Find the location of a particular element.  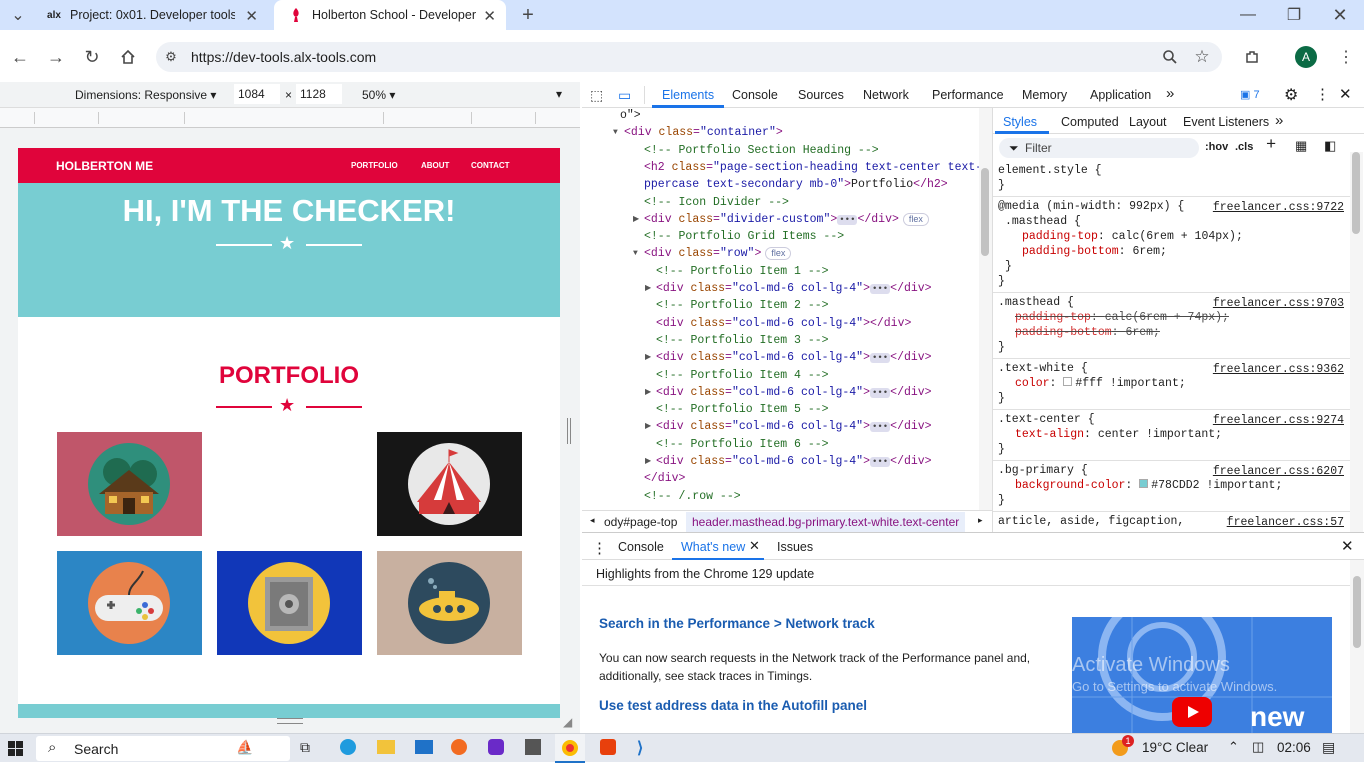

close-whats-new-icon: ✕ is located at coordinates (754, 546).